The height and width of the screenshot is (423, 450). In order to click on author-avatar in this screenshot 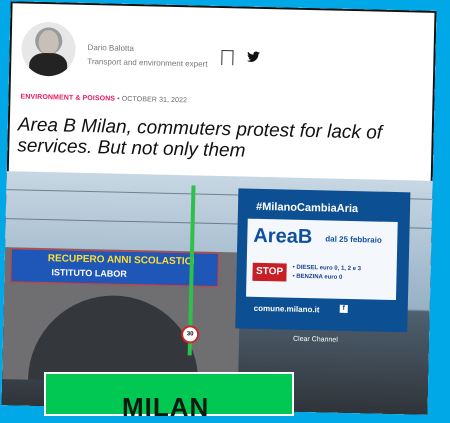, I will do `click(48, 49)`.